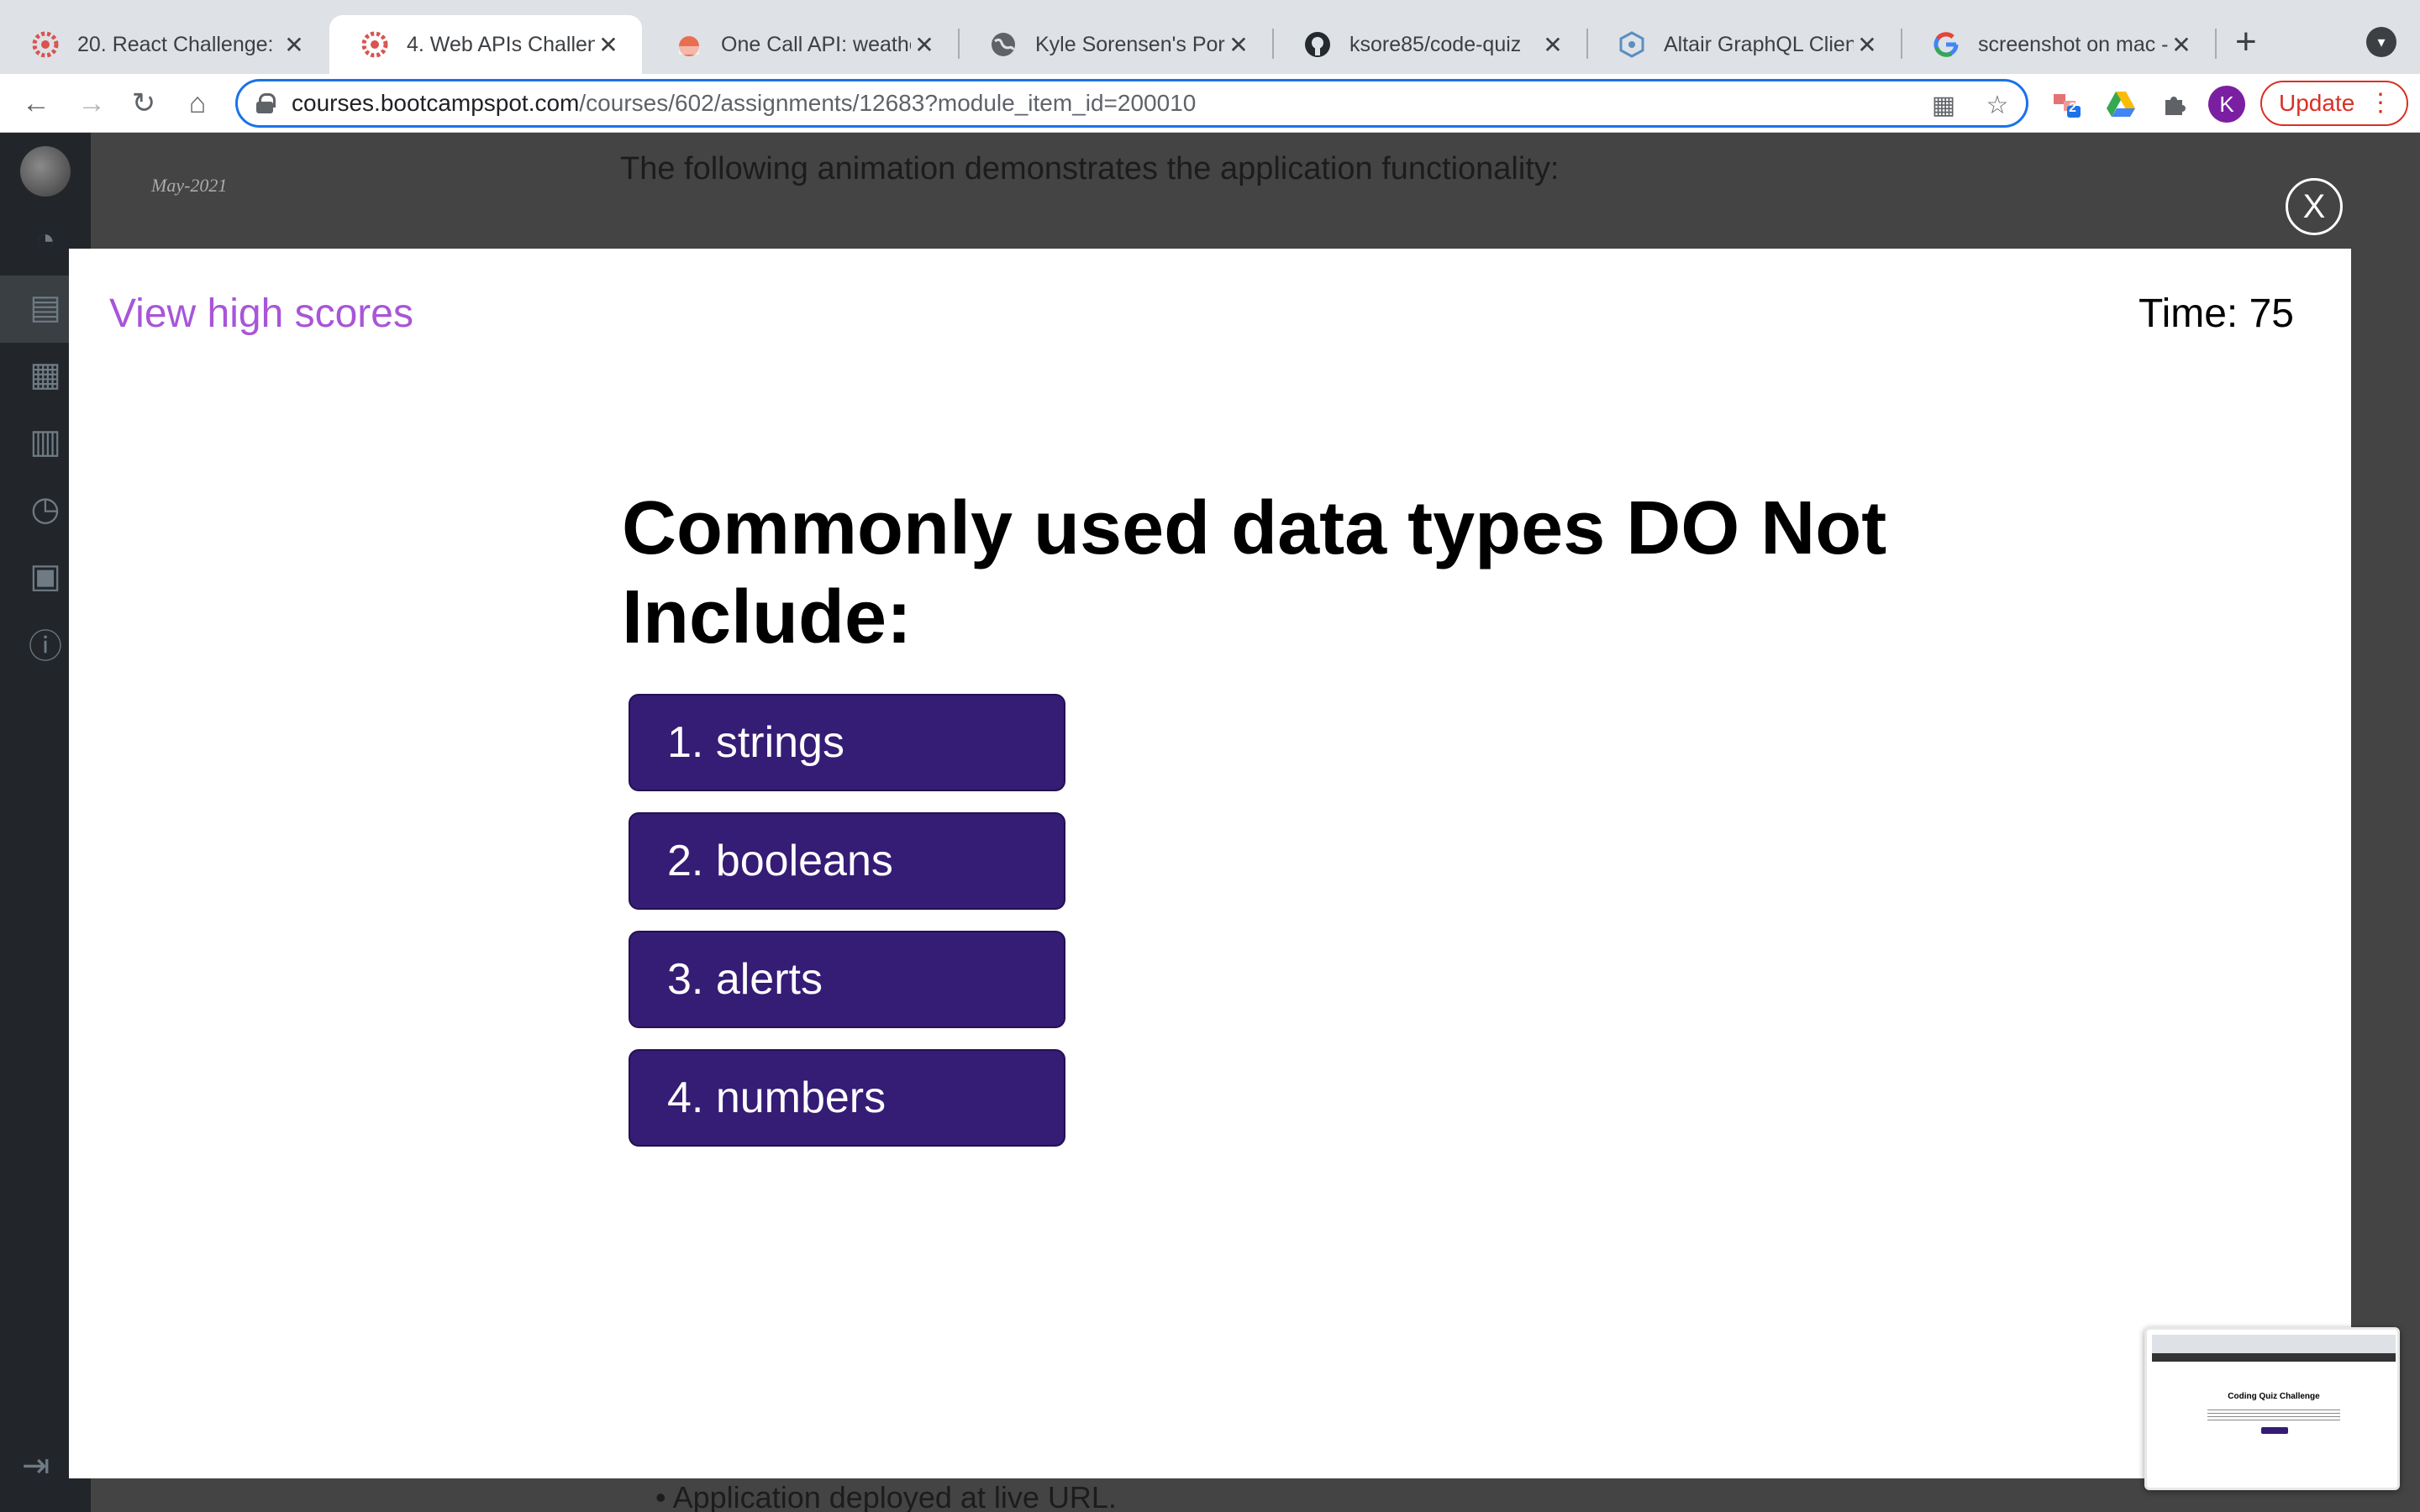  I want to click on tab-portfolio: Kyle Sorensen's Portf ✕, so click(1115, 44).